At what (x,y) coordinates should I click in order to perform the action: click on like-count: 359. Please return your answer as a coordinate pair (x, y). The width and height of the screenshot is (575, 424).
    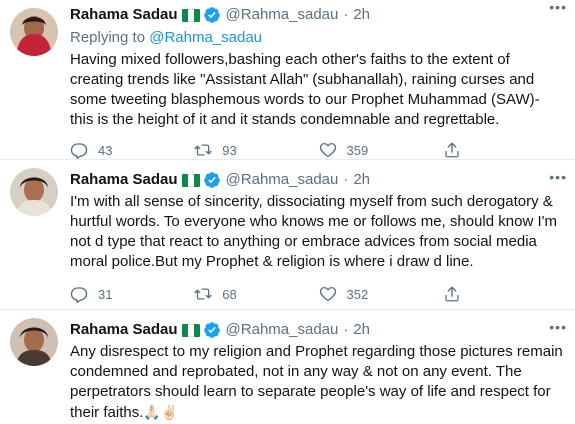
    Looking at the image, I should click on (357, 150).